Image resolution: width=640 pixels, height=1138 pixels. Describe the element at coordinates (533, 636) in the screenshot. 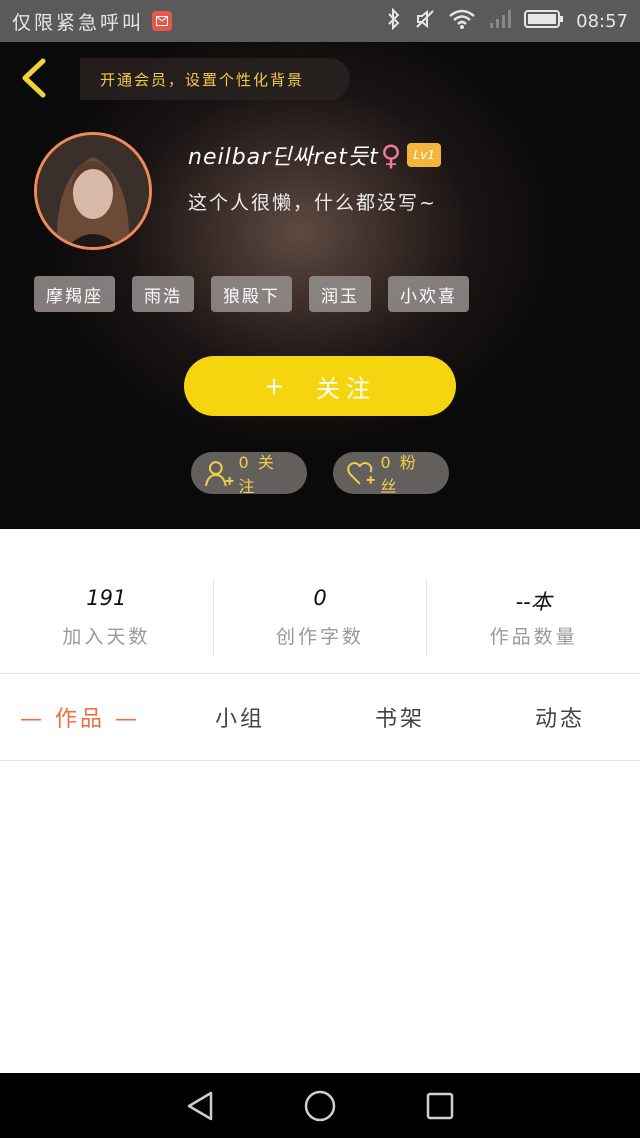

I see `counter-label: 作品数量` at that location.